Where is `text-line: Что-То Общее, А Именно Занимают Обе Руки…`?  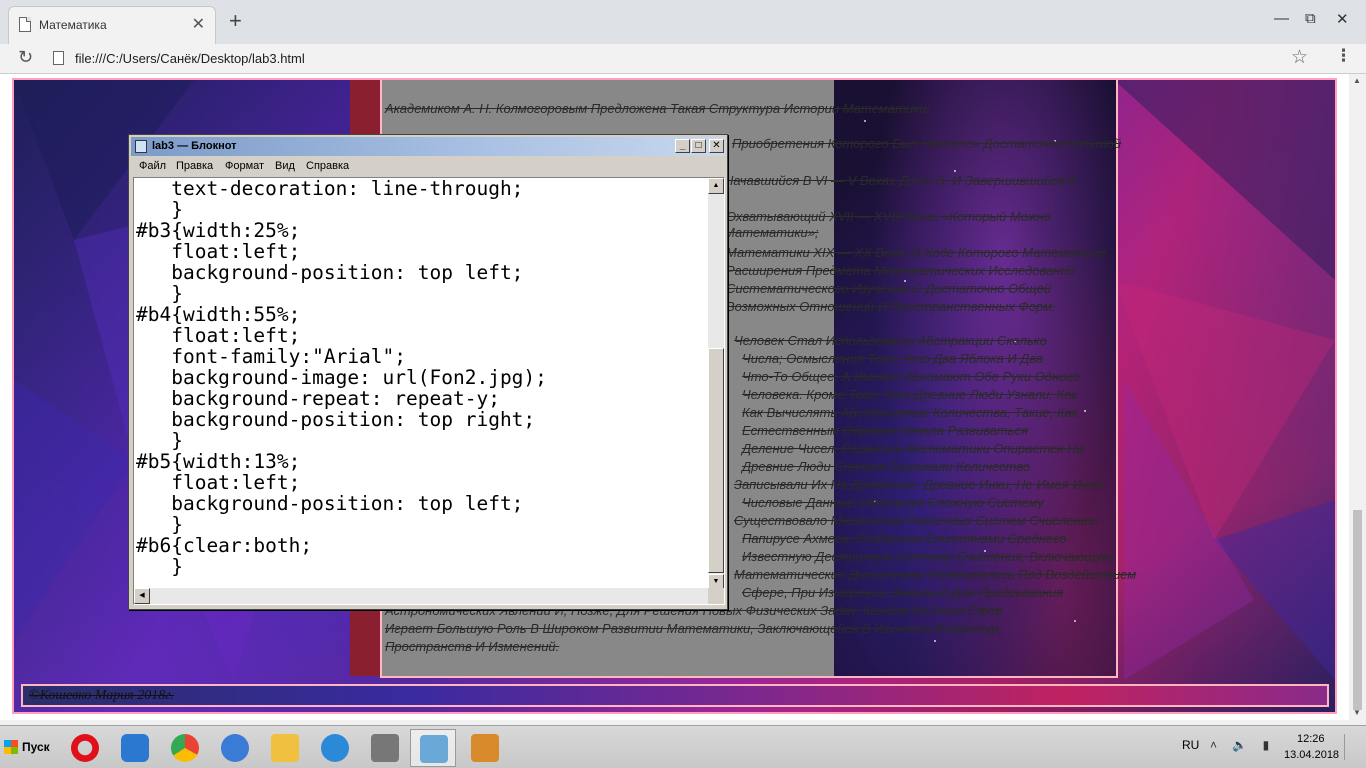 text-line: Что-То Общее, А Именно Занимают Обе Руки… is located at coordinates (911, 376).